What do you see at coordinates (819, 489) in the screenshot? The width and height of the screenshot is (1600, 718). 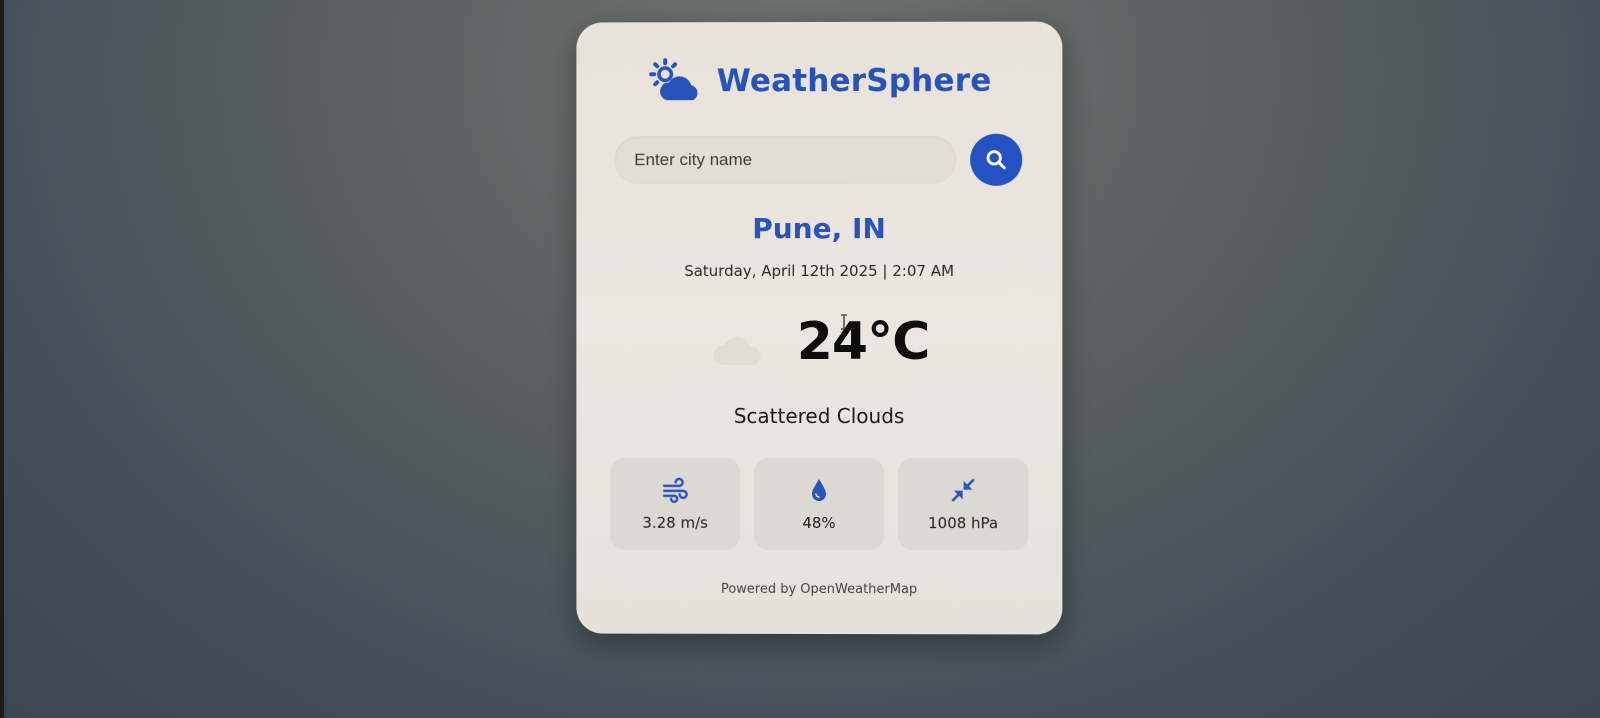 I see `droplet-icon` at bounding box center [819, 489].